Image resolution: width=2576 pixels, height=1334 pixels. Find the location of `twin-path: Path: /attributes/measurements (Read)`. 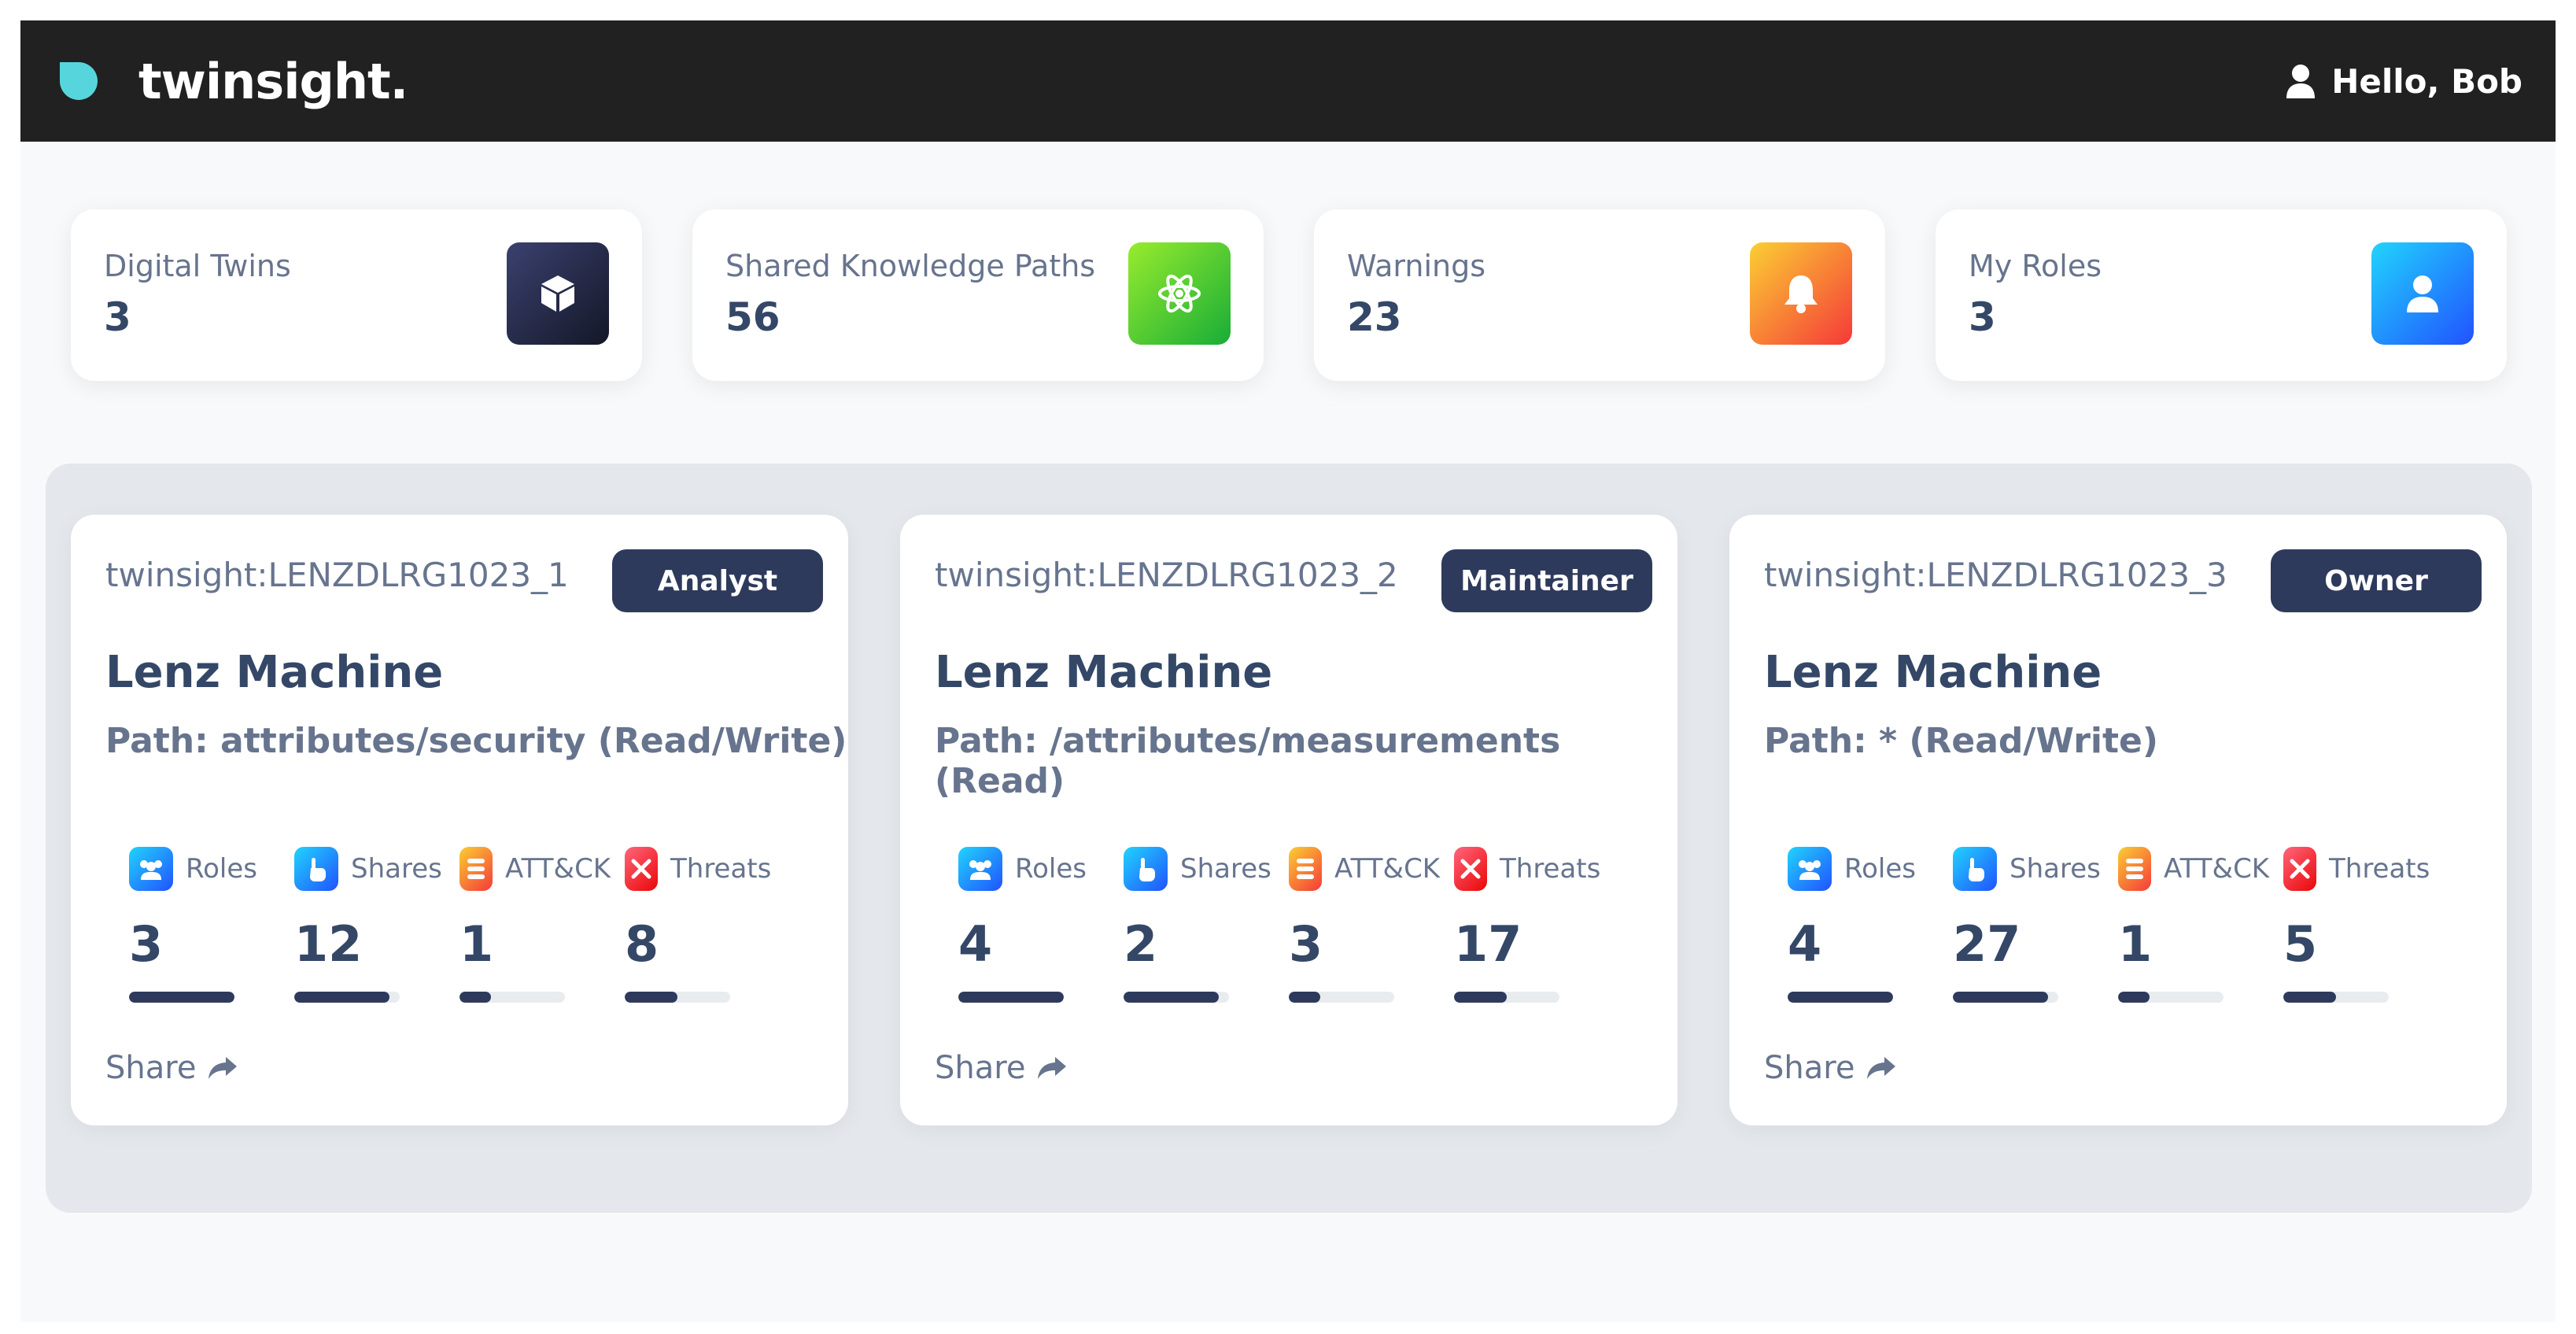

twin-path: Path: /attributes/measurements (Read) is located at coordinates (1248, 761).